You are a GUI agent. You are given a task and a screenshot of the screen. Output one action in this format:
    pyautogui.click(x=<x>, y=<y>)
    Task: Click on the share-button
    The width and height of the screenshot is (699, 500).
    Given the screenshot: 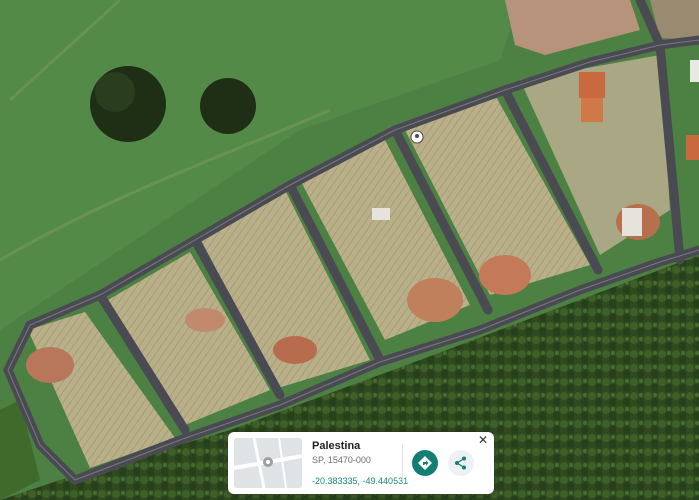 What is the action you would take?
    pyautogui.click(x=461, y=463)
    